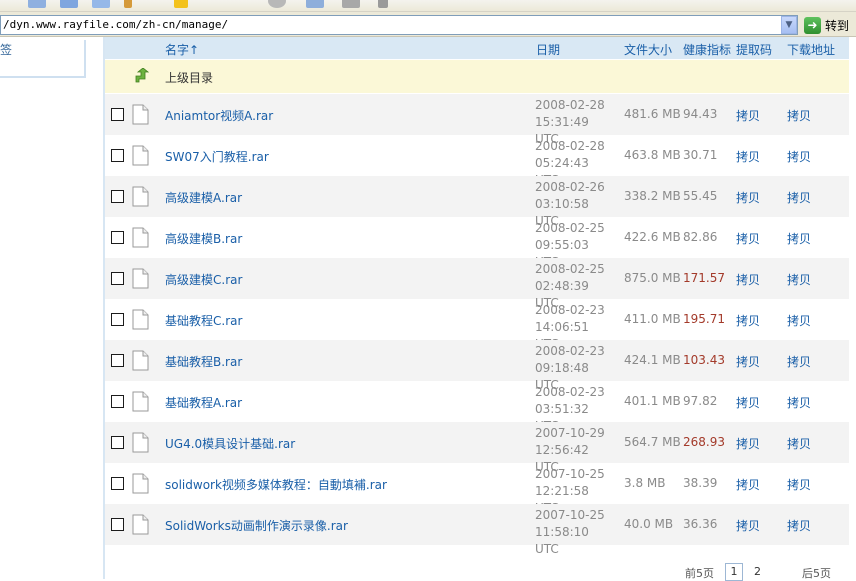 The image size is (856, 581). I want to click on go-label: 转到, so click(837, 25).